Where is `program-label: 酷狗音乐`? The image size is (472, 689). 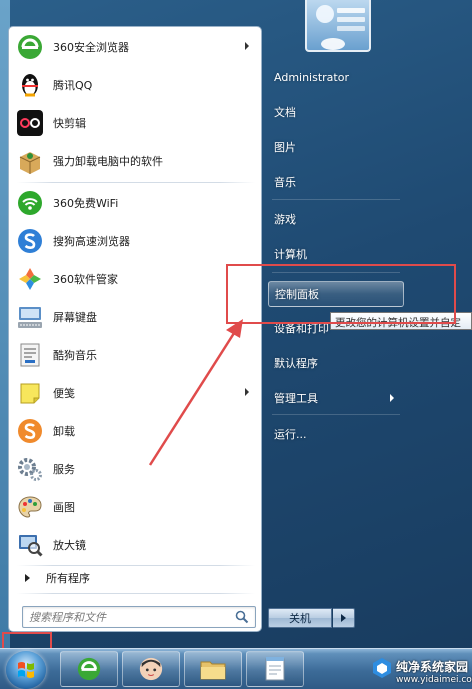
program-label: 酷狗音乐 is located at coordinates (75, 355).